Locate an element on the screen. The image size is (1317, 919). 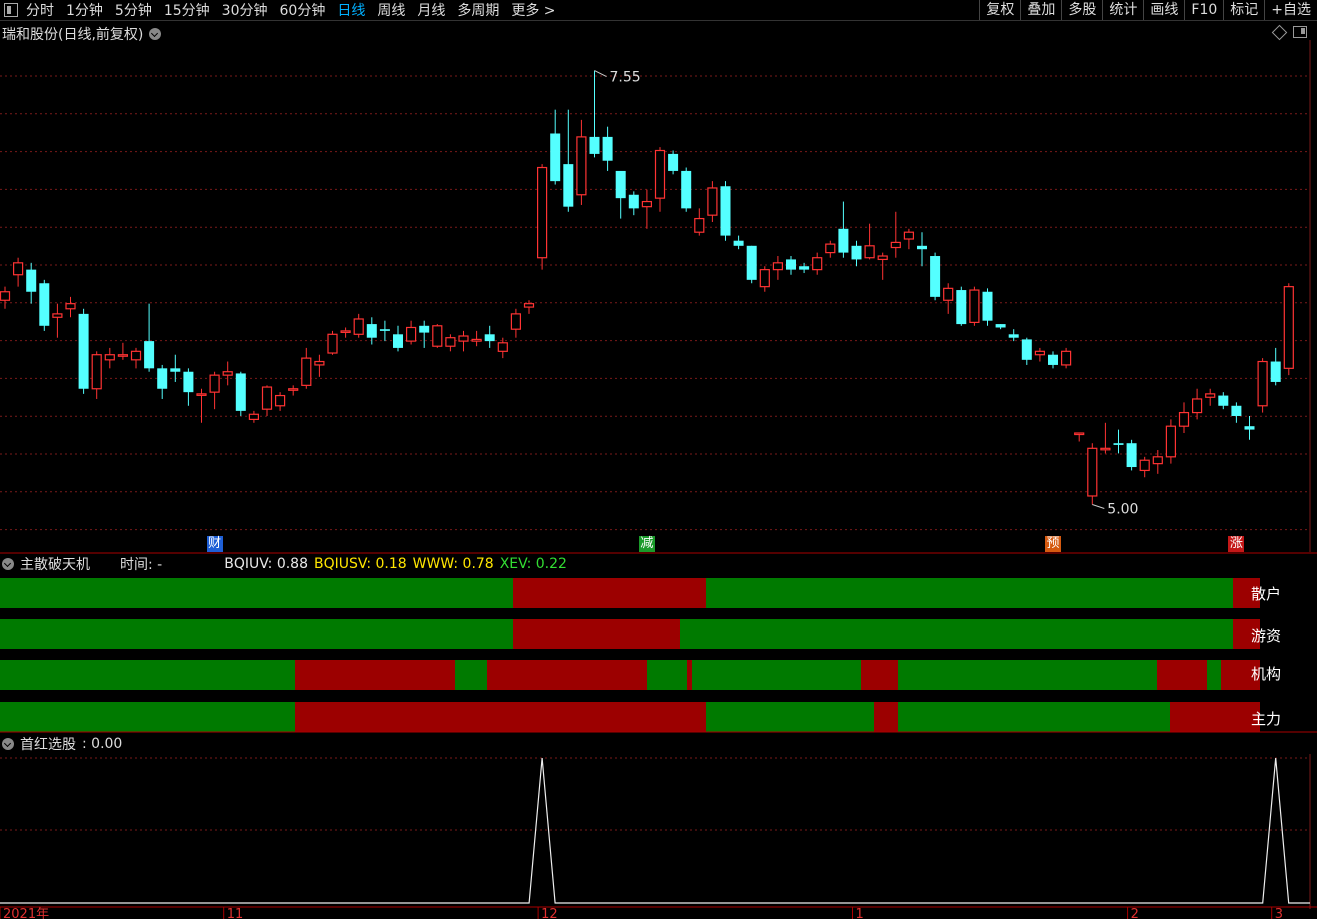
event-marker: 财 is located at coordinates (214, 544).